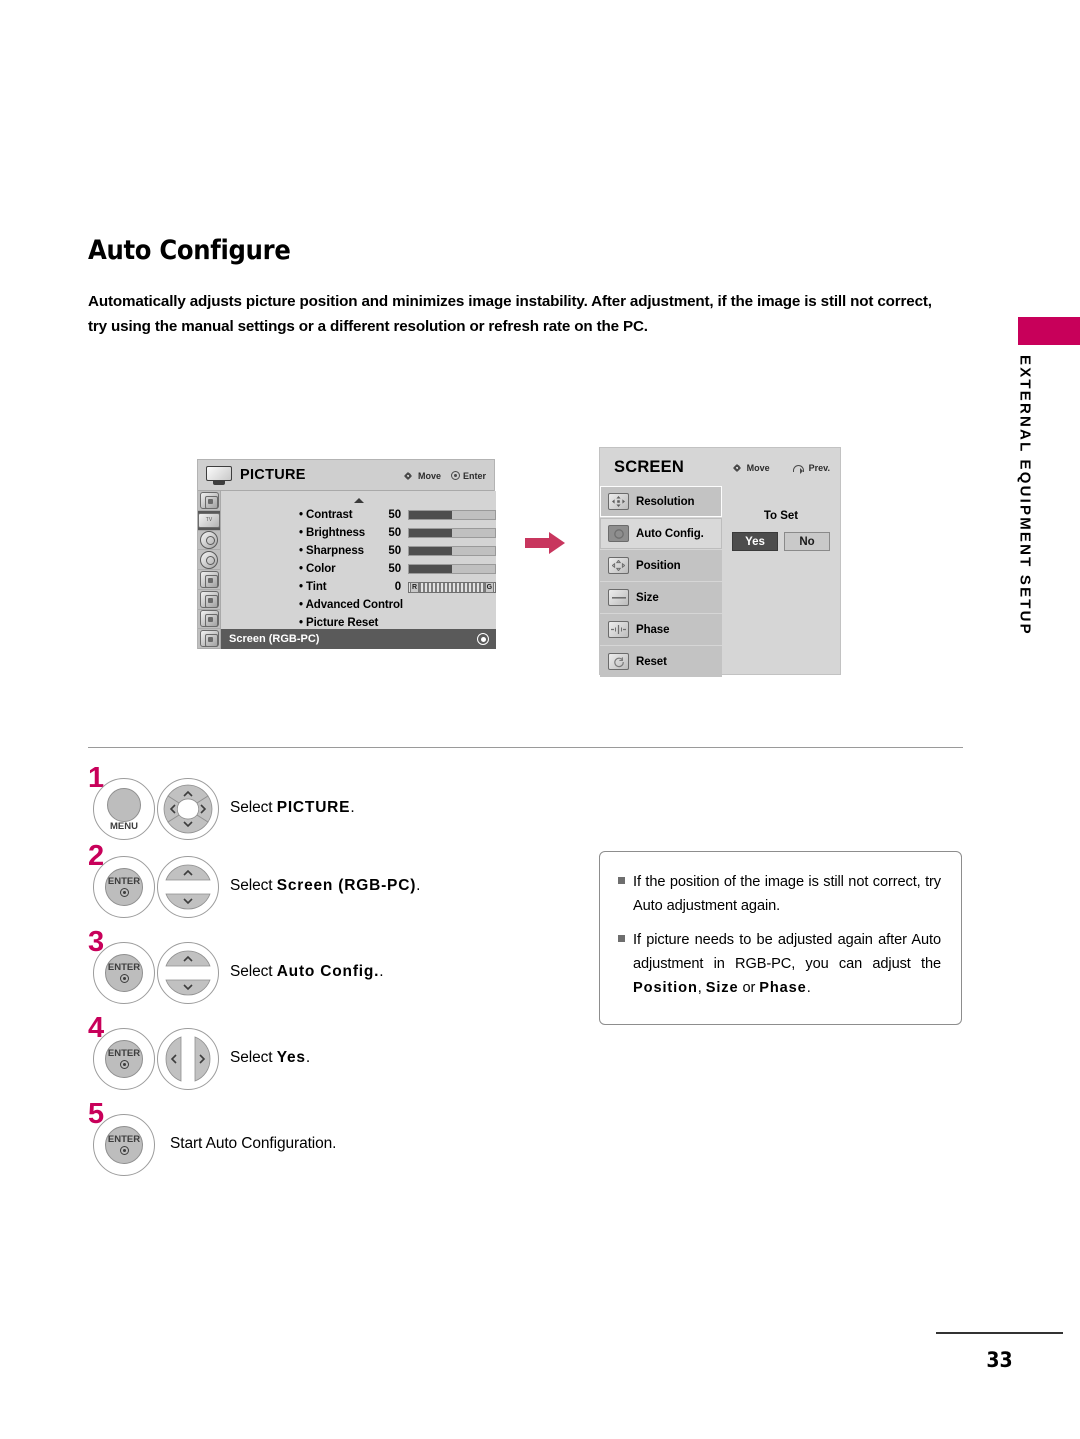 This screenshot has height=1439, width=1080. I want to click on picture-item-label: • Picture Reset, so click(339, 623).